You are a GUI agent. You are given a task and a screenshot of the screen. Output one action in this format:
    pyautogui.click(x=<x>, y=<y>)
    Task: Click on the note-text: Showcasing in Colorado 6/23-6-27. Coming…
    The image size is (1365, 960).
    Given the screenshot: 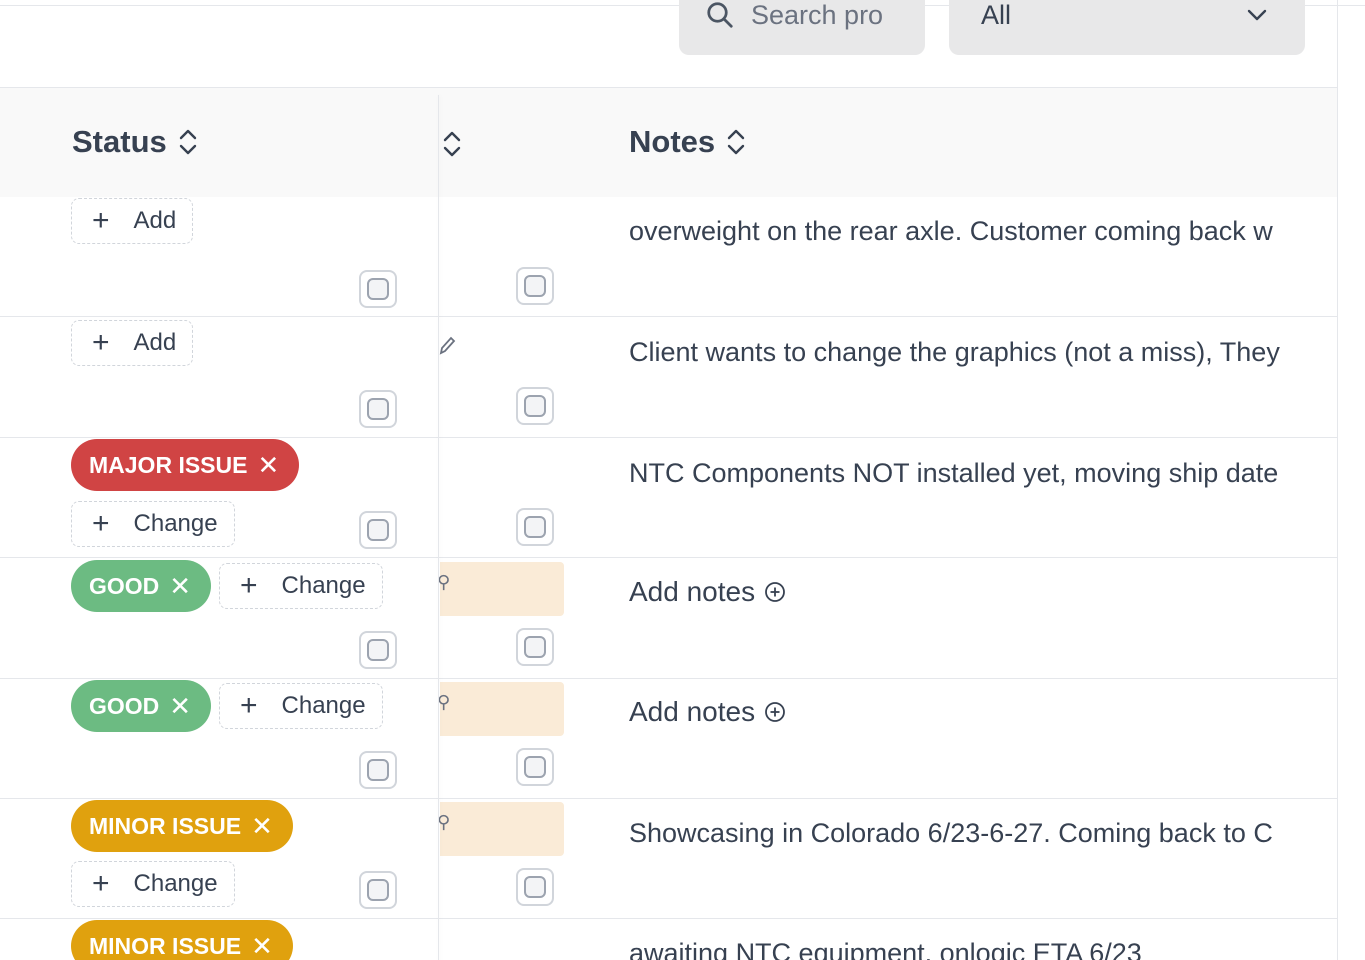 What is the action you would take?
    pyautogui.click(x=951, y=833)
    